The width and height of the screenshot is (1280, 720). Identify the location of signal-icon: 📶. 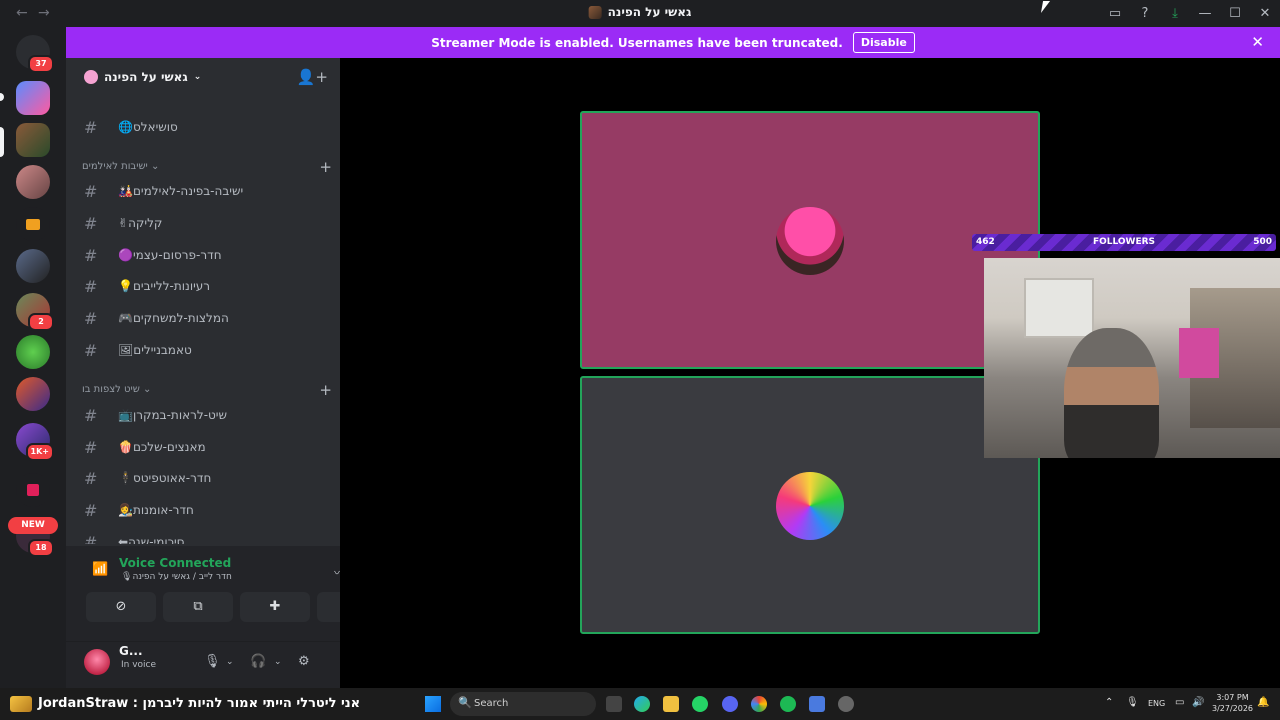
(100, 569).